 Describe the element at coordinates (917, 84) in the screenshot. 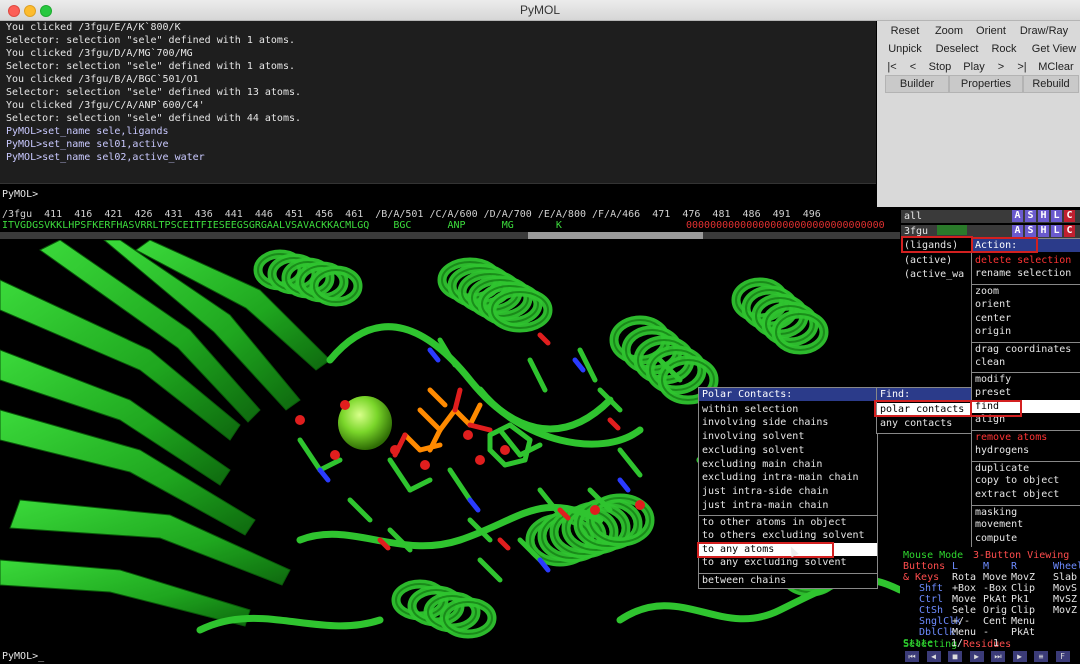

I see `control-button-builder: Builder` at that location.